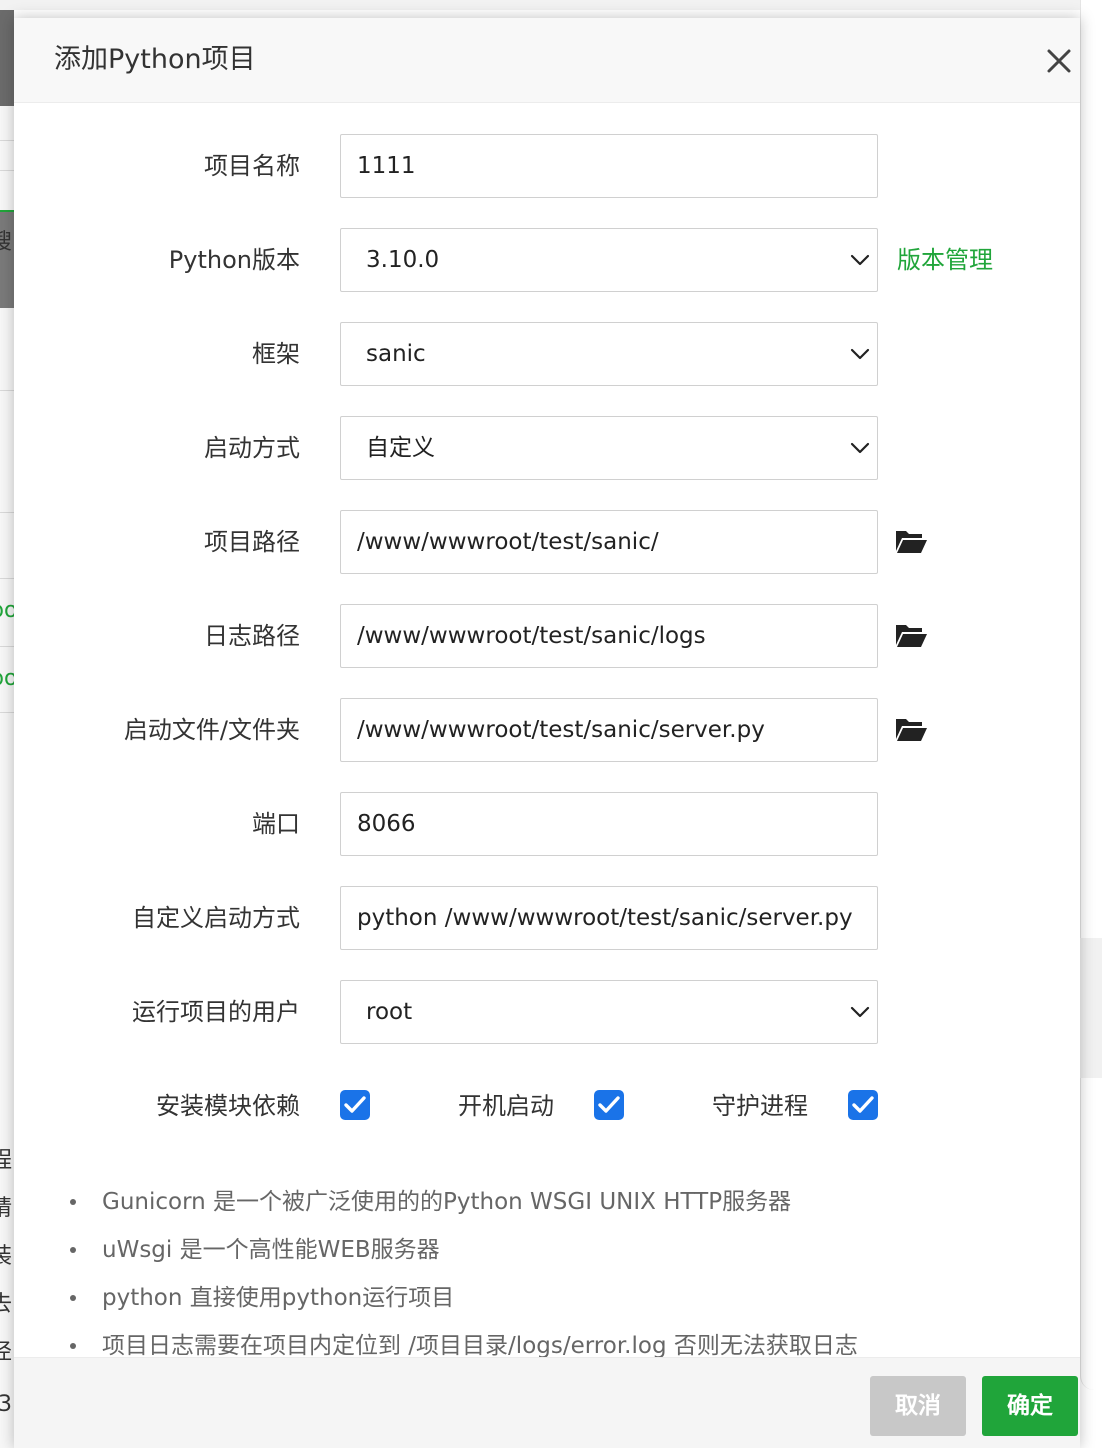 This screenshot has height=1448, width=1102. Describe the element at coordinates (1059, 61) in the screenshot. I see `close-icon` at that location.